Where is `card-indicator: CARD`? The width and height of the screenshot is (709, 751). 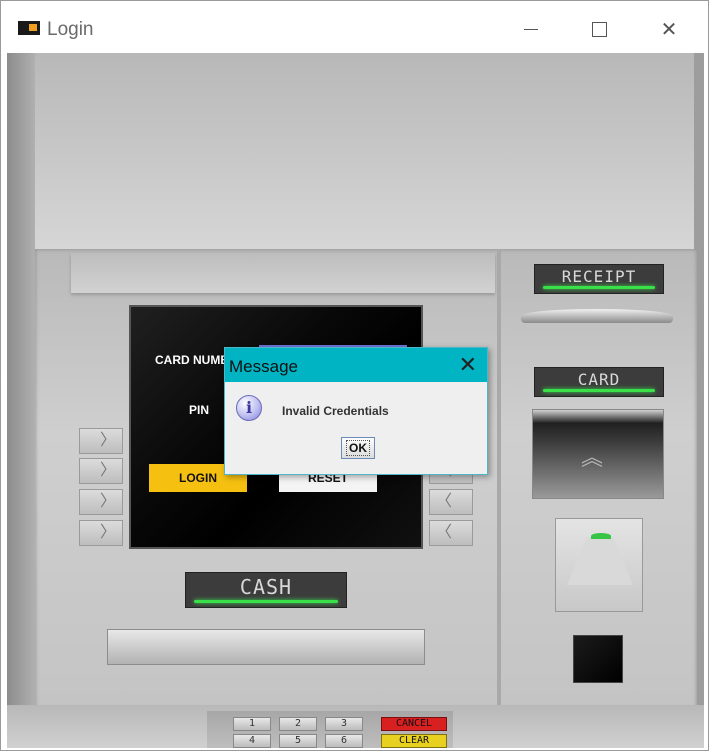
card-indicator: CARD is located at coordinates (599, 382).